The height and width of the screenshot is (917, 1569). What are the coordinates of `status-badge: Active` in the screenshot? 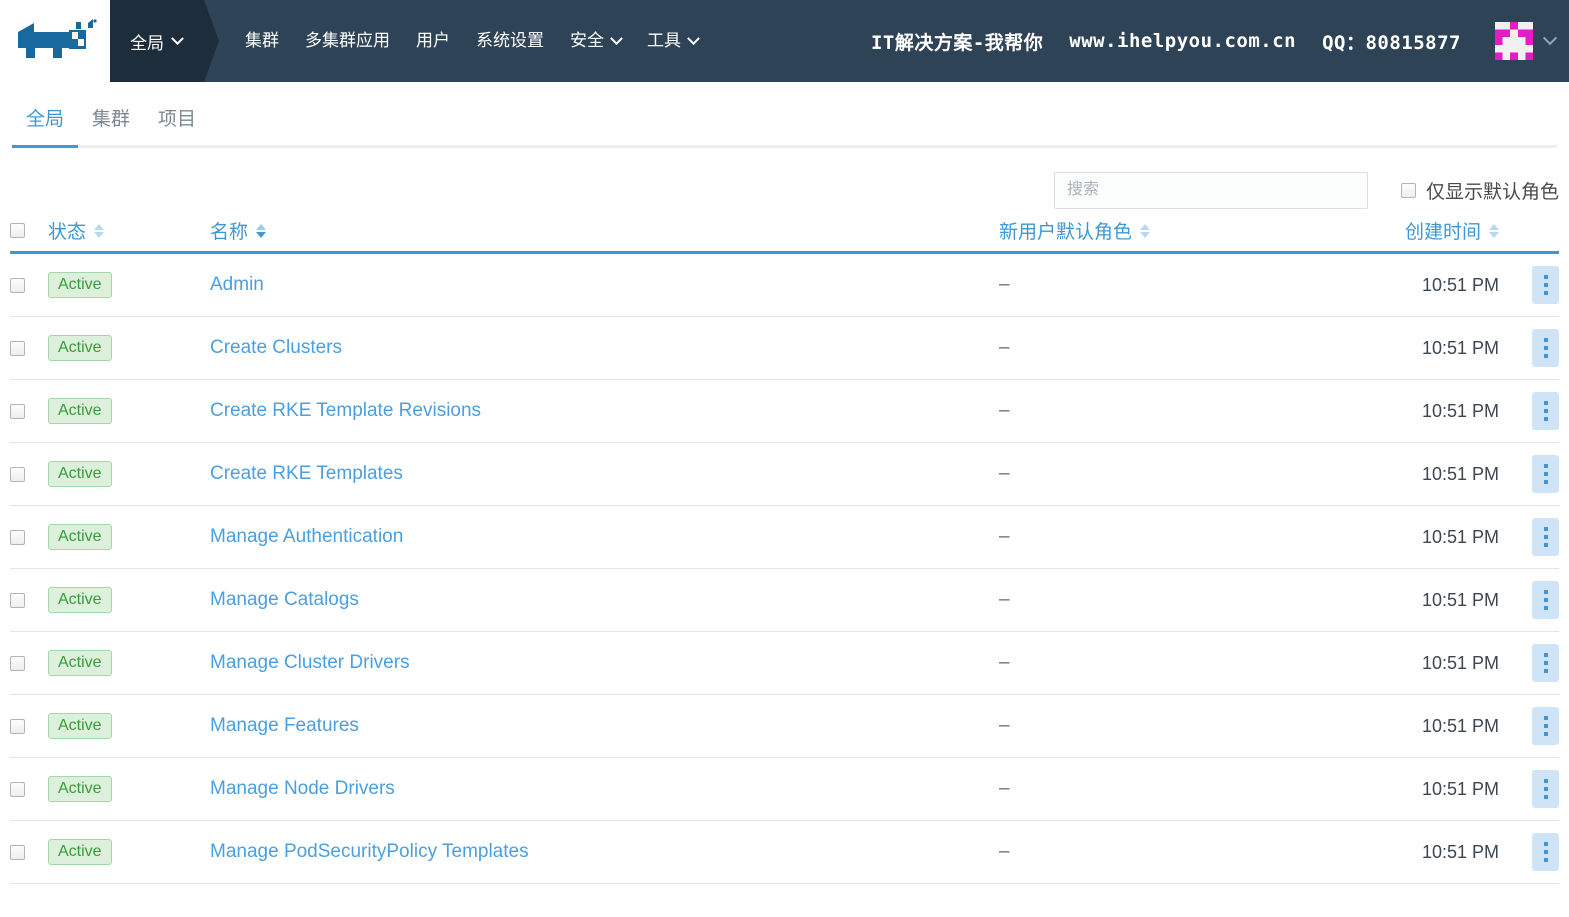 It's located at (80, 726).